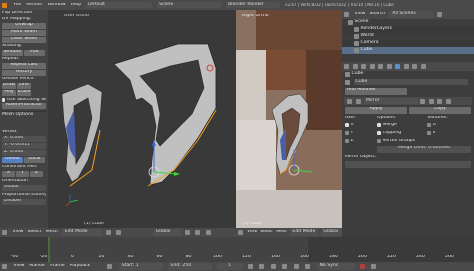  What do you see at coordinates (439, 101) in the screenshot?
I see `editmode-toggle-icon` at bounding box center [439, 101].